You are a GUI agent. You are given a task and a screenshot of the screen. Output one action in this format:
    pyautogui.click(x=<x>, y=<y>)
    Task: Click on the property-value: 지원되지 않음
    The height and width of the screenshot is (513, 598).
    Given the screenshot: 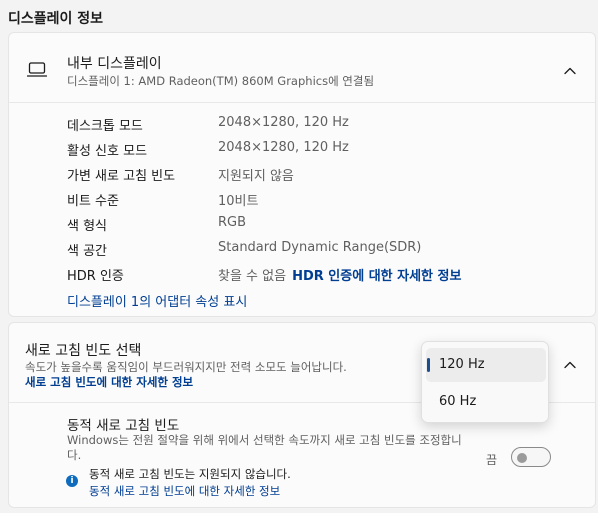 What is the action you would take?
    pyautogui.click(x=256, y=176)
    